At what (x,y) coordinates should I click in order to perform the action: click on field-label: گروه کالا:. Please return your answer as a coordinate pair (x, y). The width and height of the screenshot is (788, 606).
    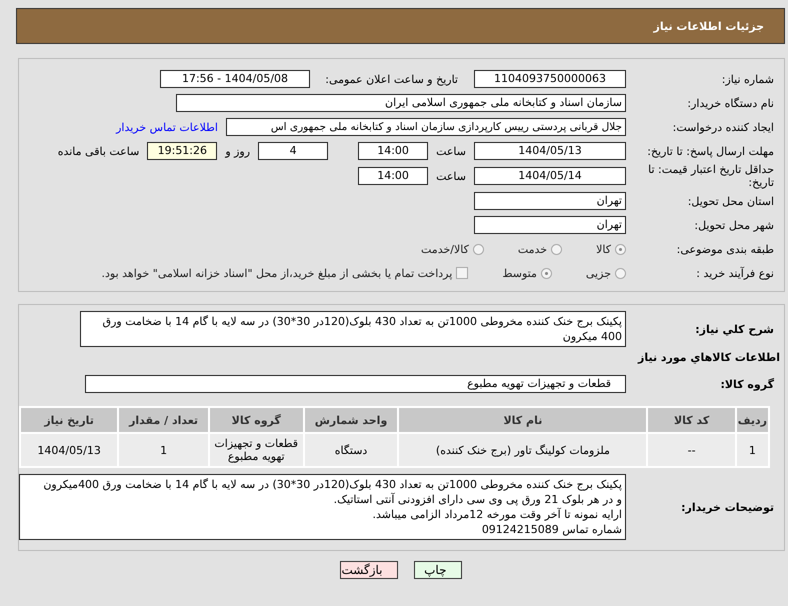
    Looking at the image, I should click on (747, 384).